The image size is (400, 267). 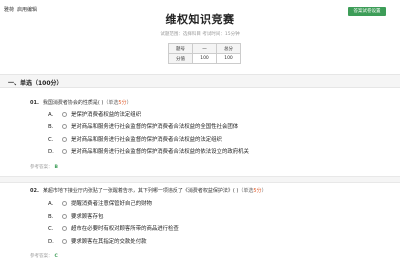 What do you see at coordinates (160, 152) in the screenshot?
I see `option-text: 是对商品和服务进行社会监督的保护消费者合法权益的依法设立的政府机关` at bounding box center [160, 152].